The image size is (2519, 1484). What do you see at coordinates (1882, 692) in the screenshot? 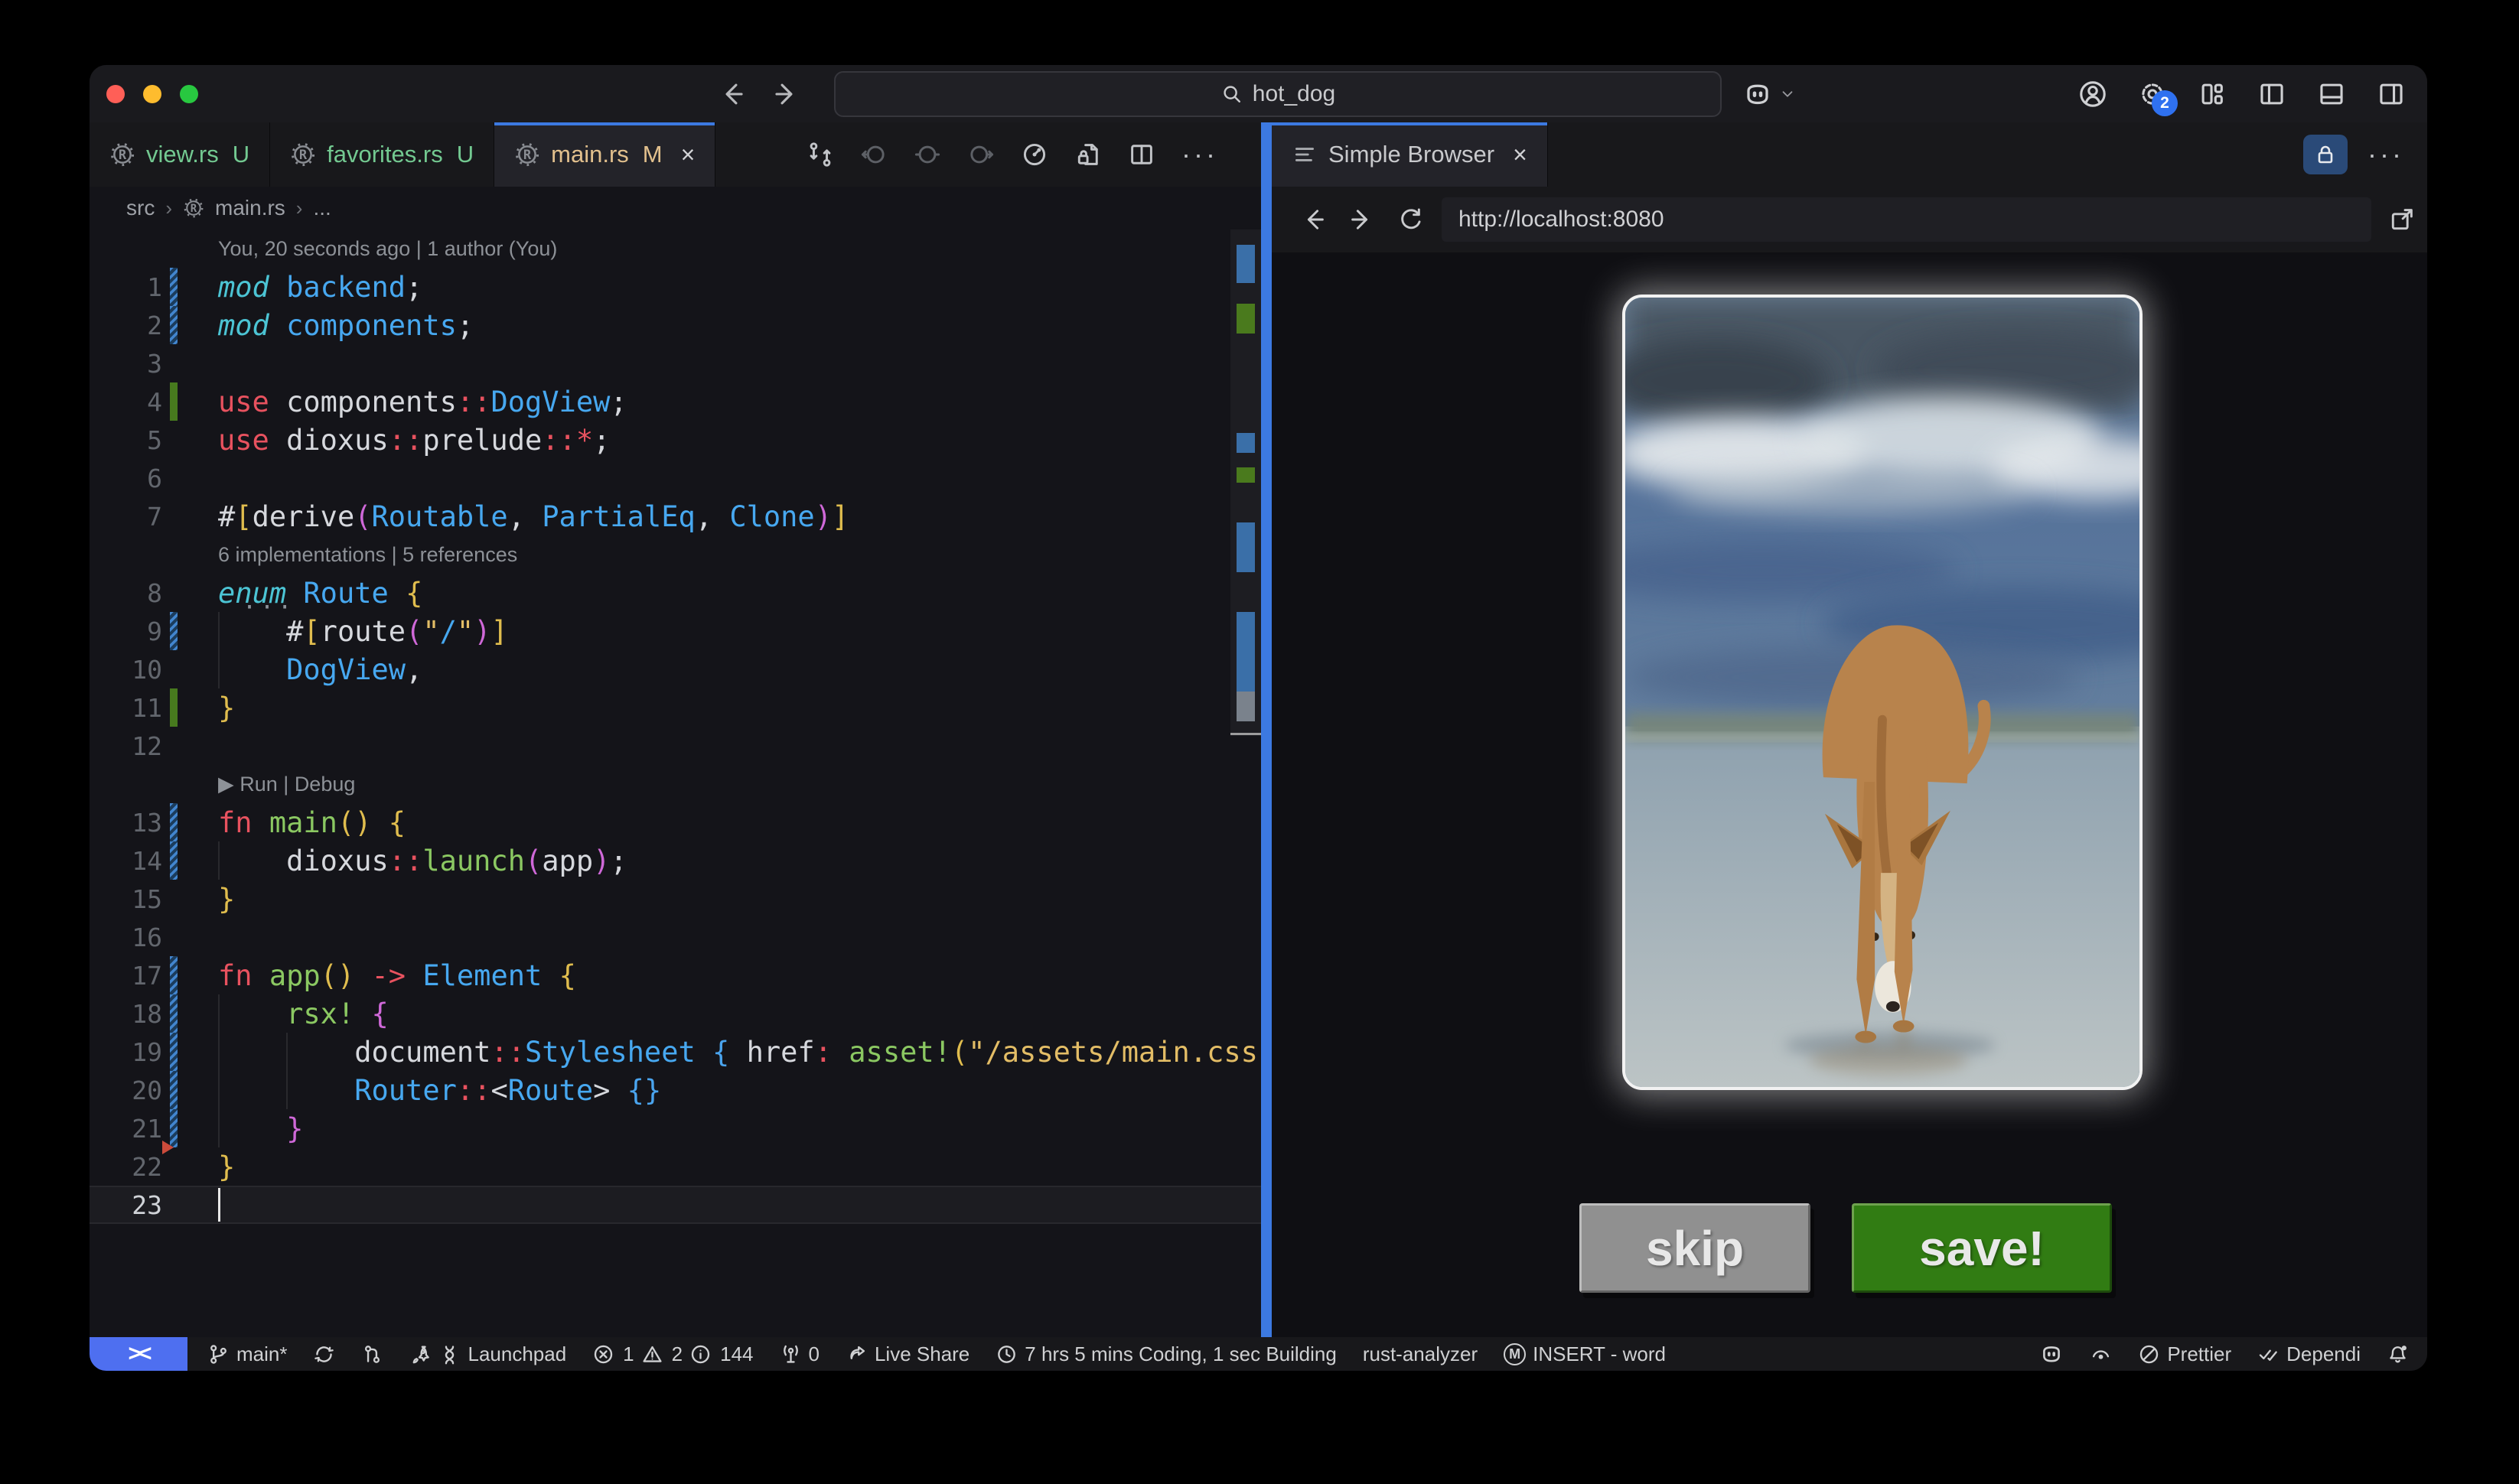
I see `dog-photo-image` at bounding box center [1882, 692].